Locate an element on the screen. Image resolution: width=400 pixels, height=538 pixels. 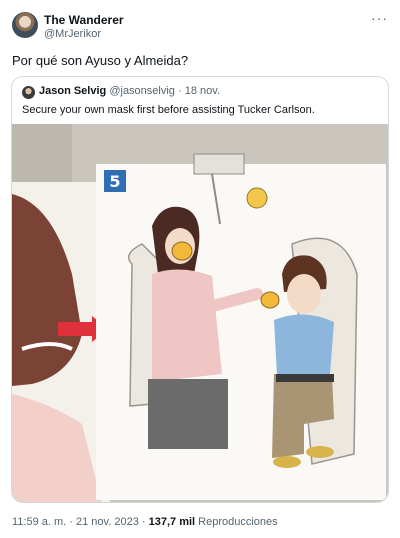
child-face is located at coordinates (304, 294).